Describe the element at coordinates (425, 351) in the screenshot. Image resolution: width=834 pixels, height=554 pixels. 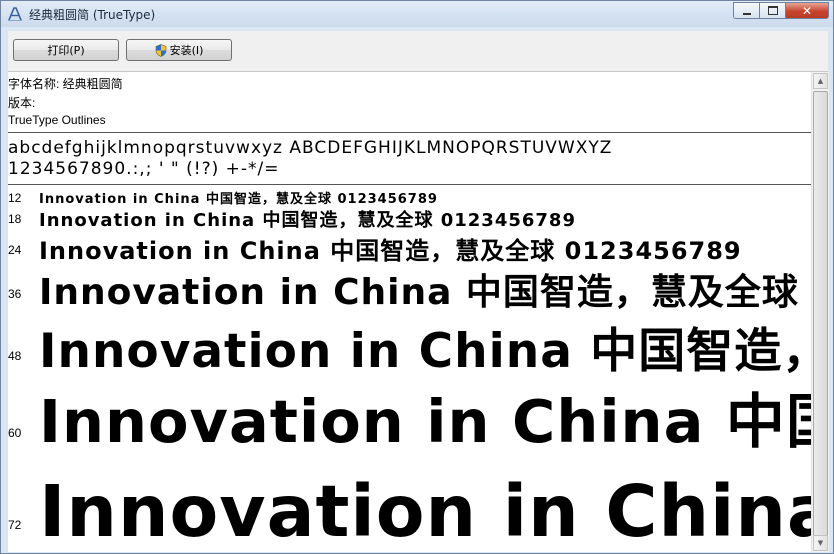
I see `preview-48: Innovation in China 中国智造，慧及全球 0123456789` at that location.